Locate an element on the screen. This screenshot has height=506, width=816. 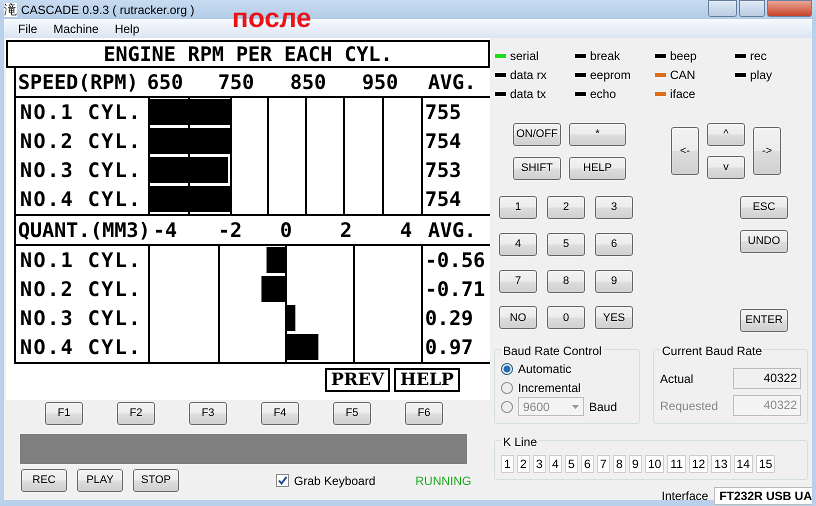
keypad-button: NO is located at coordinates (518, 318).